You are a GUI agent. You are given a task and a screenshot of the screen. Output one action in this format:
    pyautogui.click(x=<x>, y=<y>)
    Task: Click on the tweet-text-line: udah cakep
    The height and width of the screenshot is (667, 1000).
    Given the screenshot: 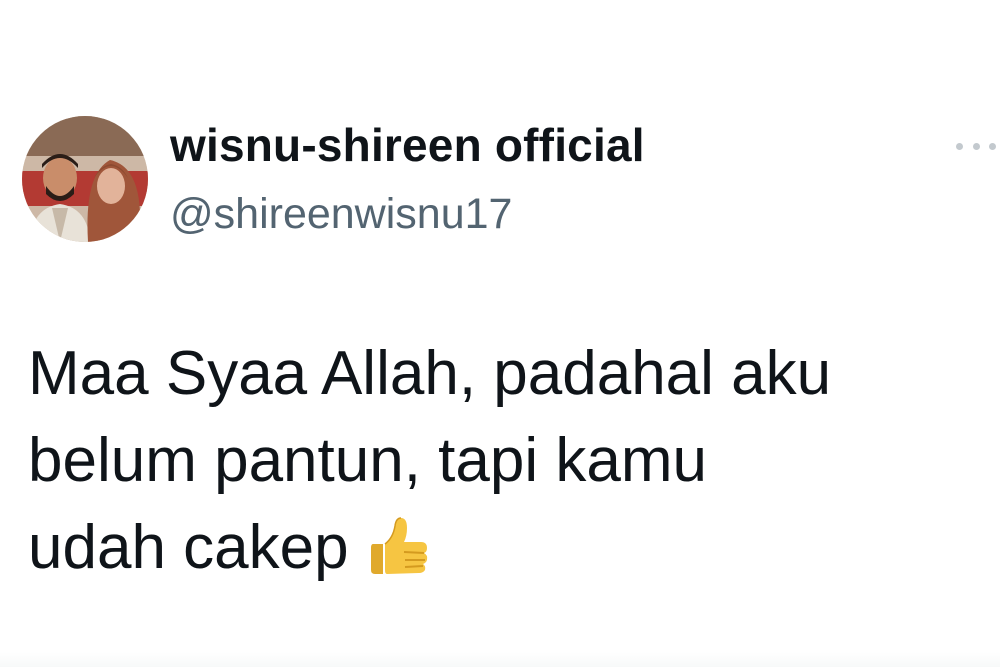 What is the action you would take?
    pyautogui.click(x=188, y=547)
    